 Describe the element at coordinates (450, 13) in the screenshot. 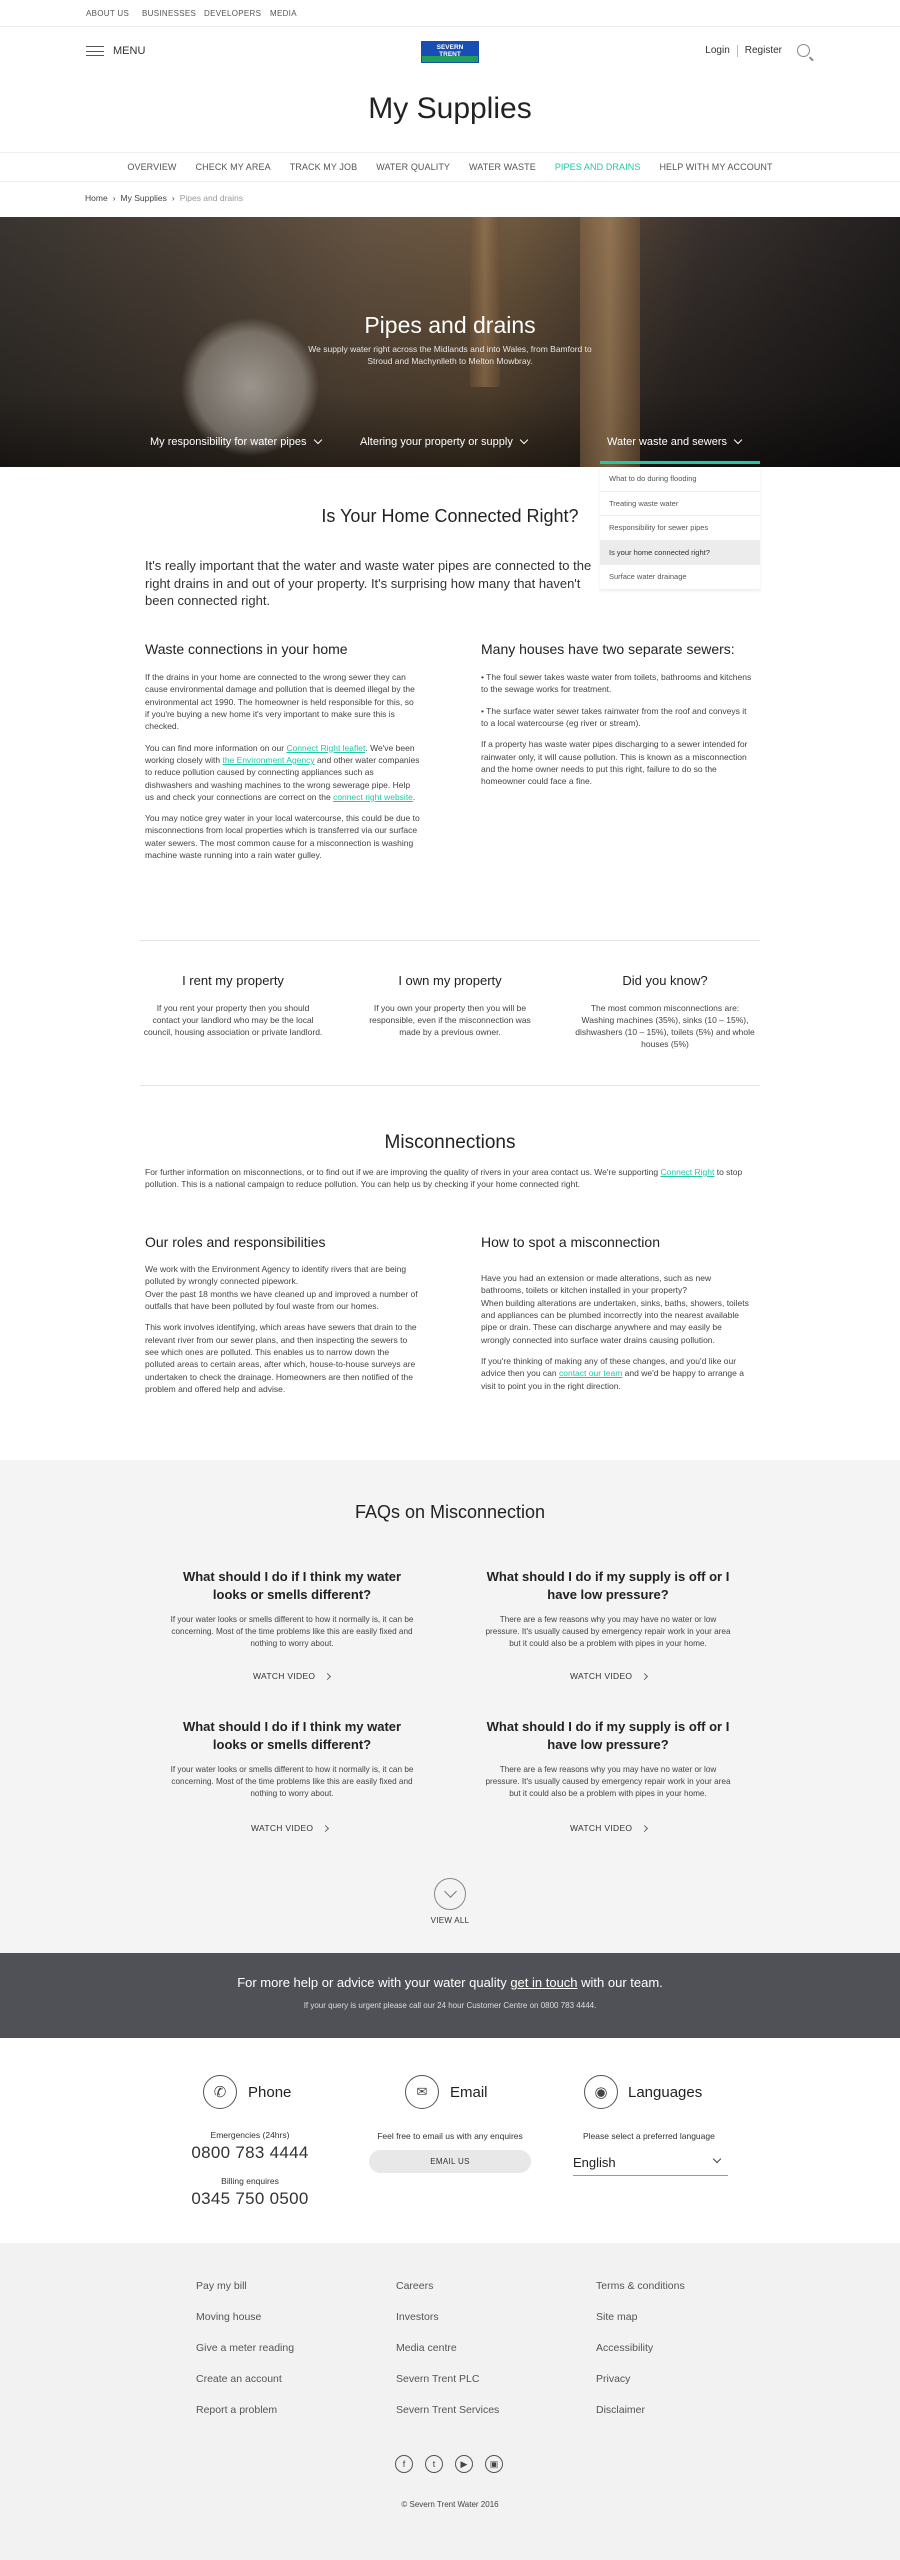

I see `utility-bar: ABOUT US BUSINESSES DEVELOPERS MEDIA` at that location.